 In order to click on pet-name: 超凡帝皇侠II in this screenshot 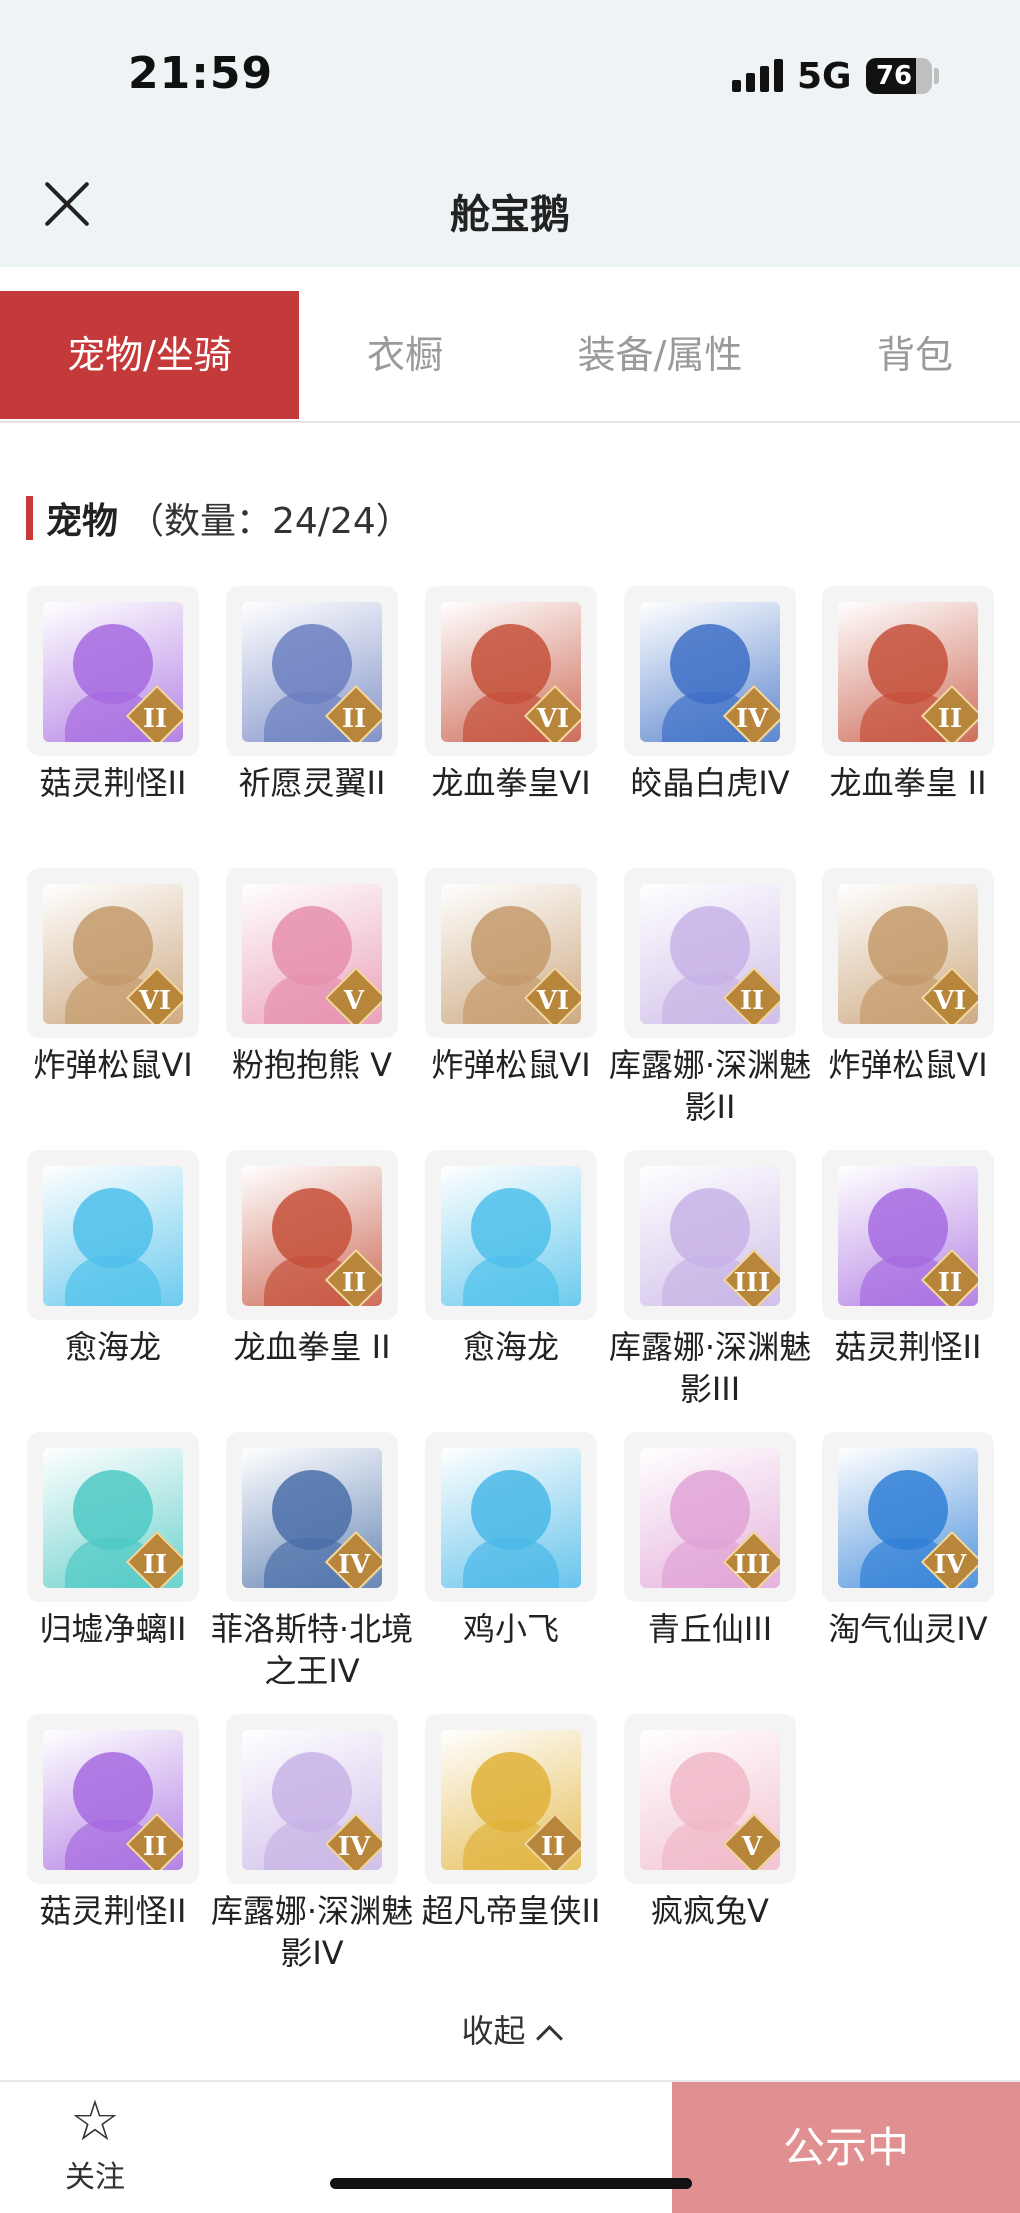, I will do `click(511, 1911)`.